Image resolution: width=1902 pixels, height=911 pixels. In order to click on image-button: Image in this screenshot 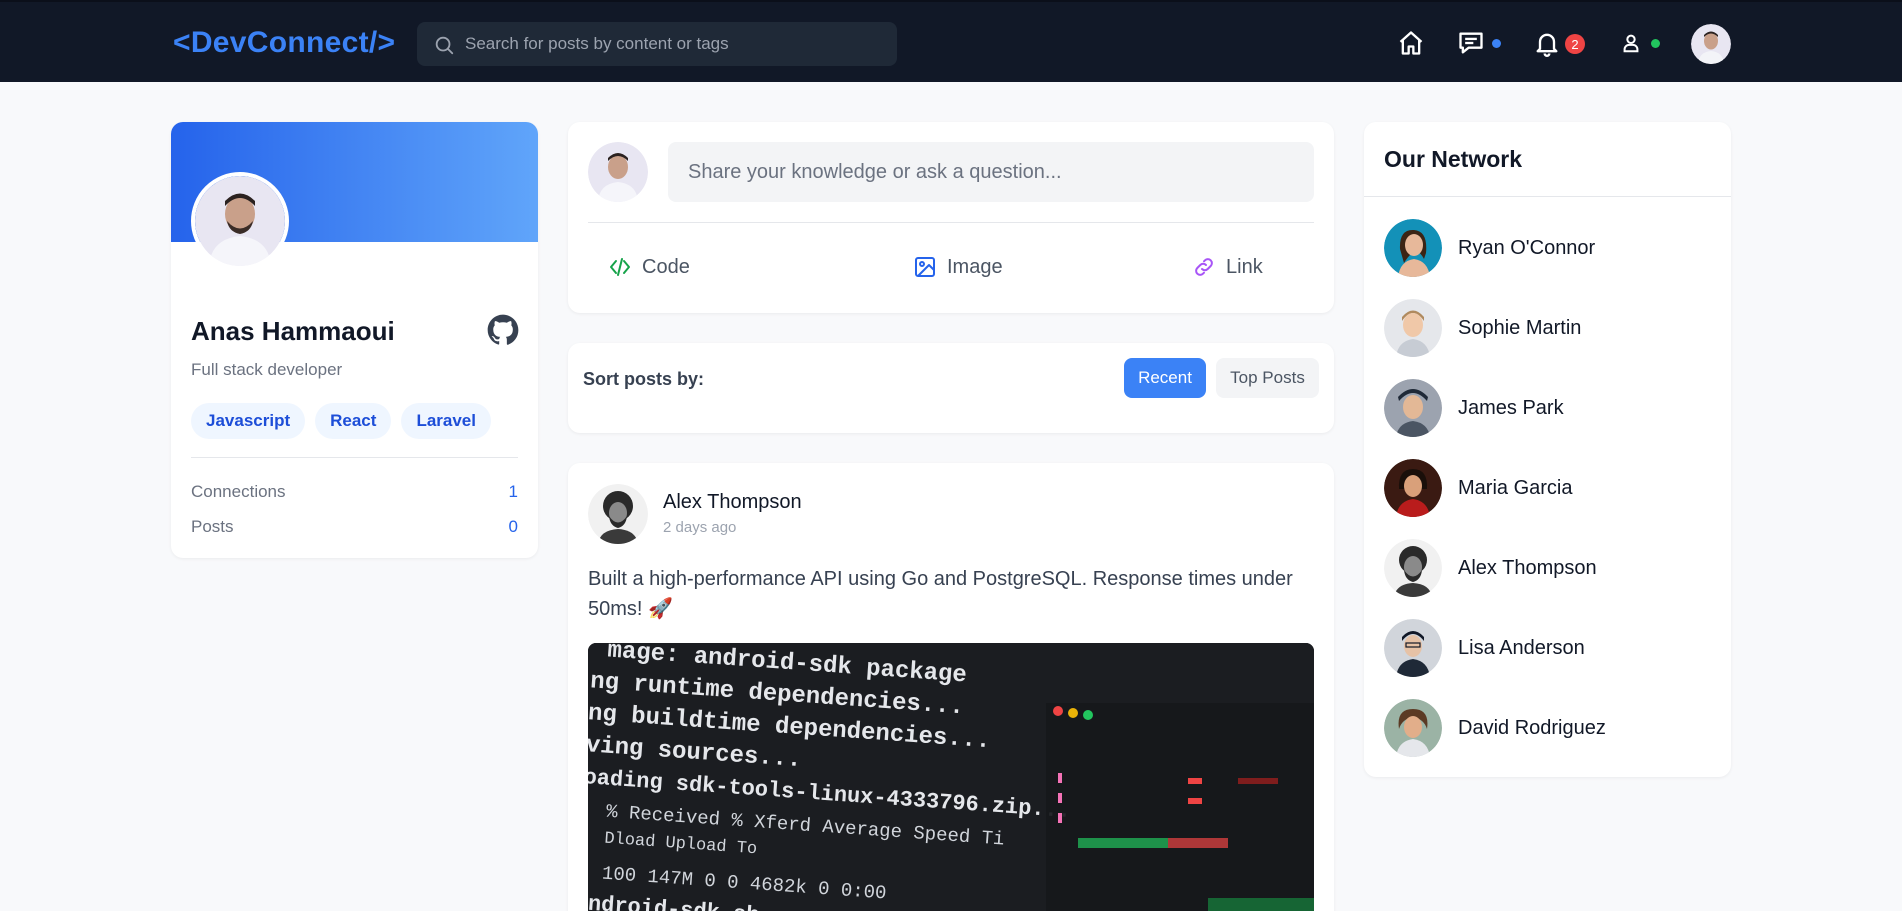, I will do `click(958, 267)`.